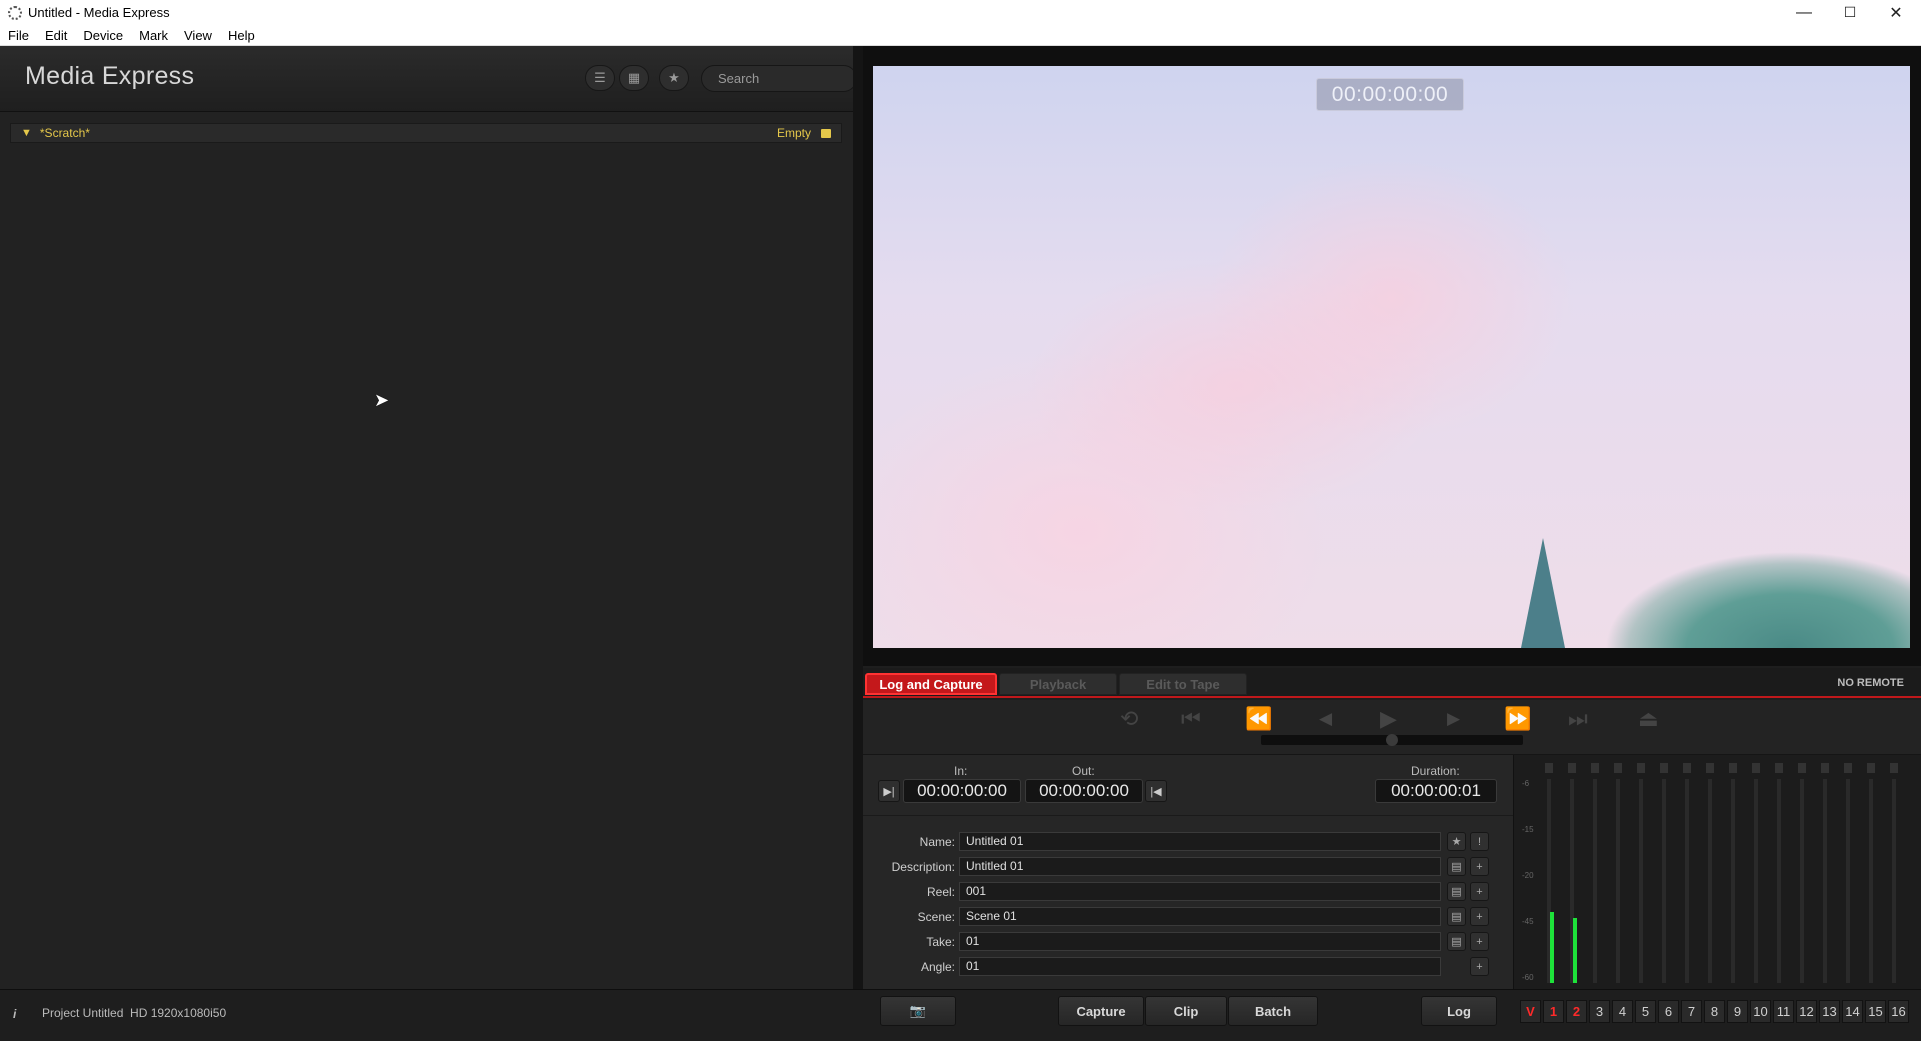 Image resolution: width=1921 pixels, height=1041 pixels. I want to click on loop-icon: ⟲, so click(1129, 719).